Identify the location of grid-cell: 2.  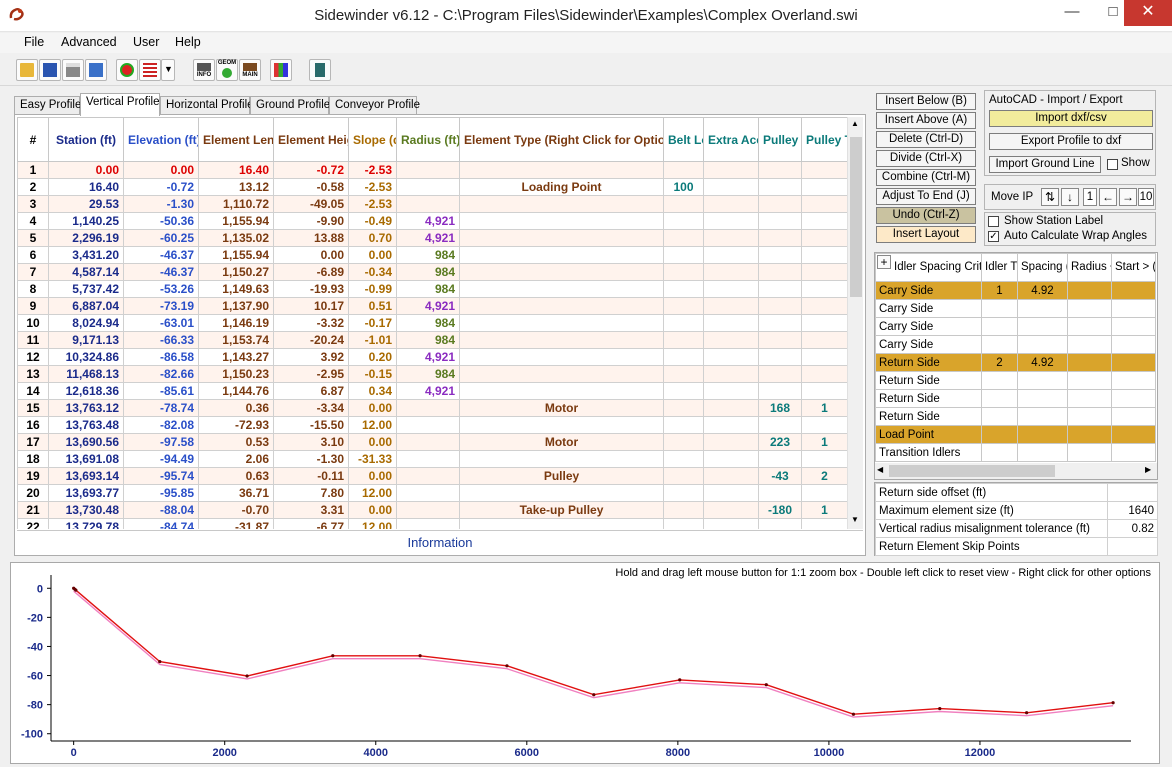
(824, 476).